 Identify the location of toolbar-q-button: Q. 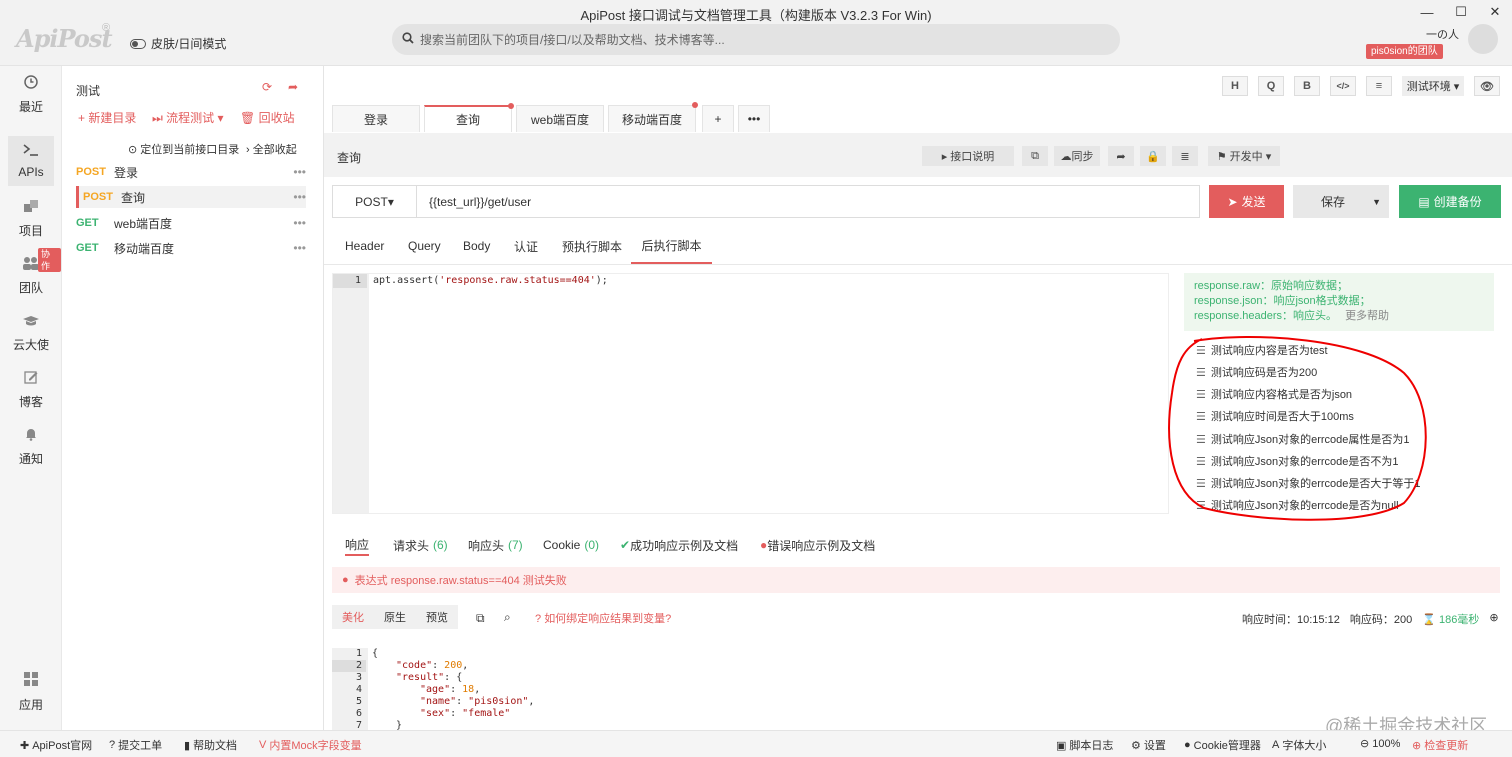
(1271, 86).